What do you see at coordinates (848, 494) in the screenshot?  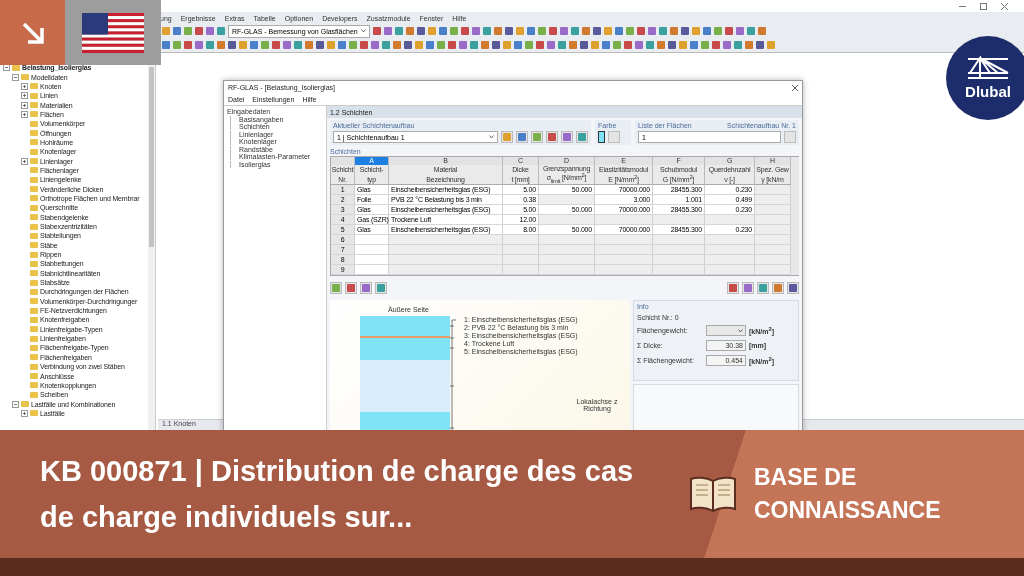 I see `category-label: BASE DE CONNAISSANCE` at bounding box center [848, 494].